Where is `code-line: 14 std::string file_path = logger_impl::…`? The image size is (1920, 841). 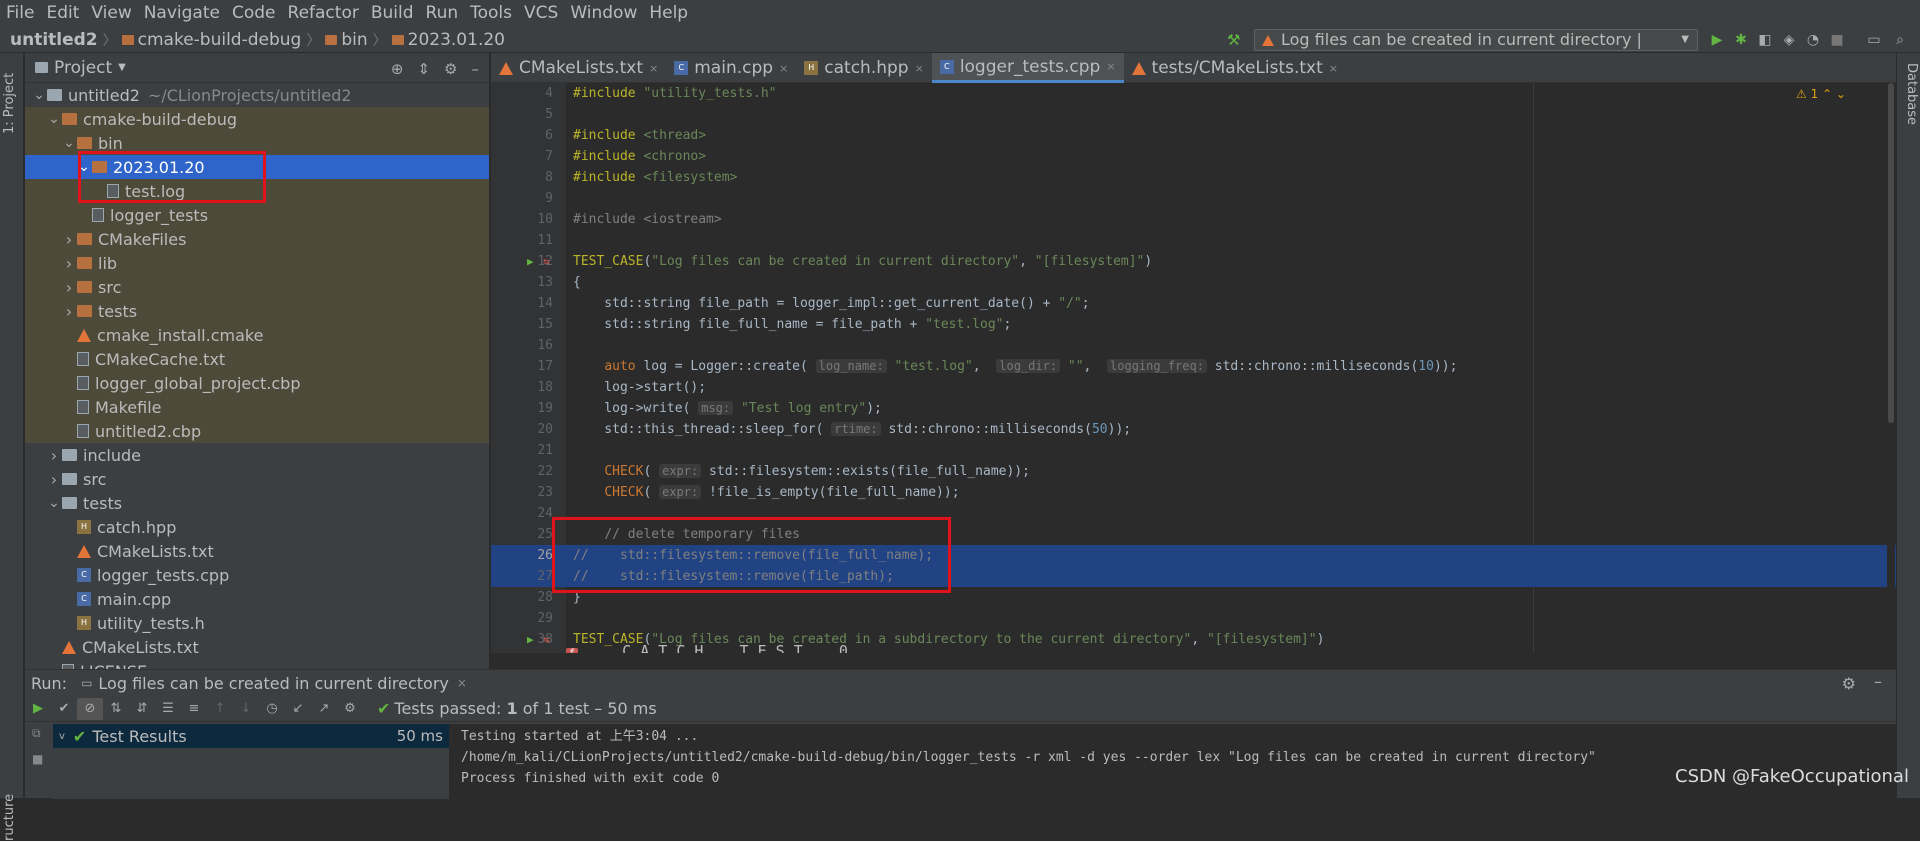 code-line: 14 std::string file_path = logger_impl::… is located at coordinates (1193, 303).